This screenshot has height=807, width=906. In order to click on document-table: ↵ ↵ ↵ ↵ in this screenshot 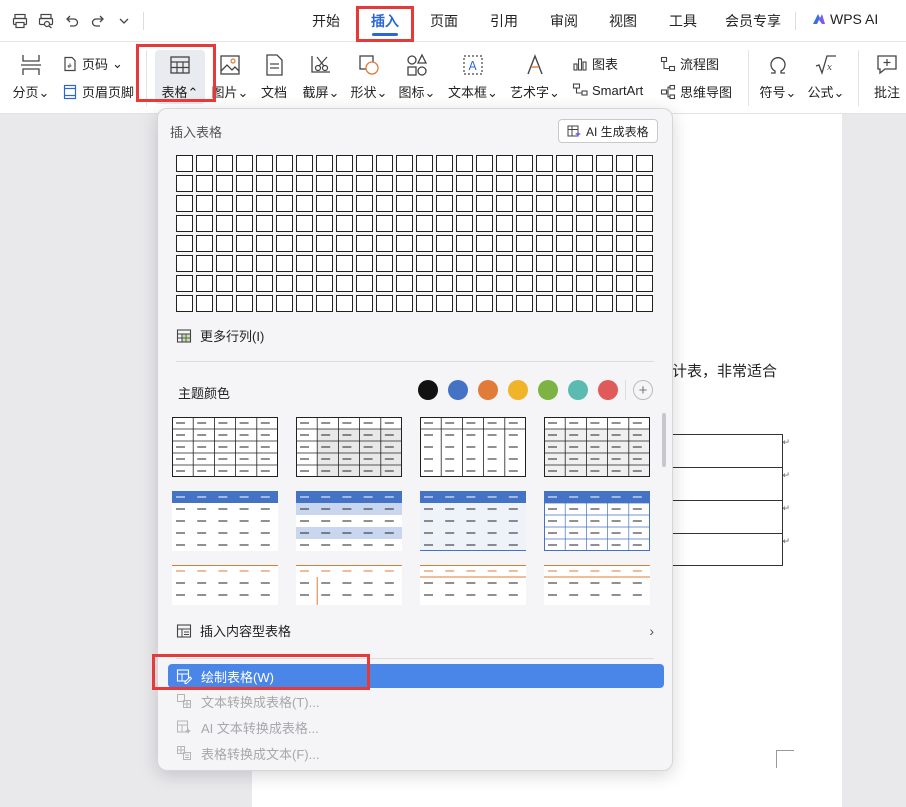, I will do `click(731, 500)`.